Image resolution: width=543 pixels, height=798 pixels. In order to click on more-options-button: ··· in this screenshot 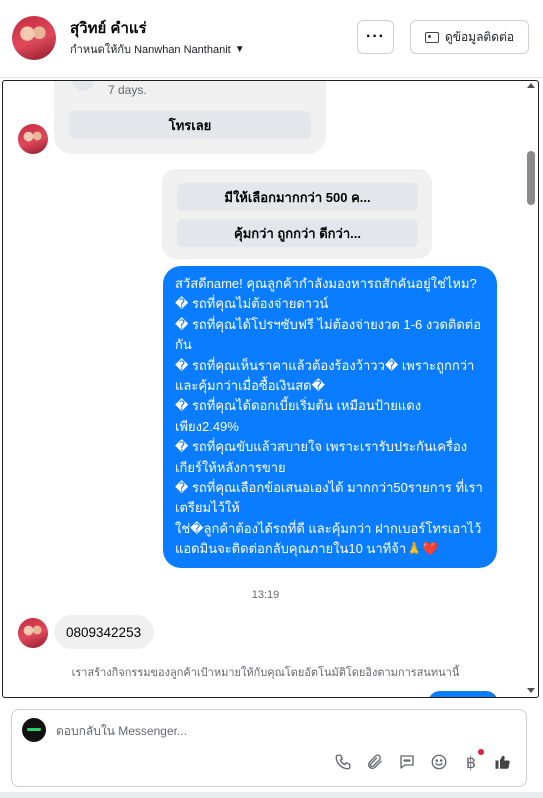, I will do `click(375, 37)`.